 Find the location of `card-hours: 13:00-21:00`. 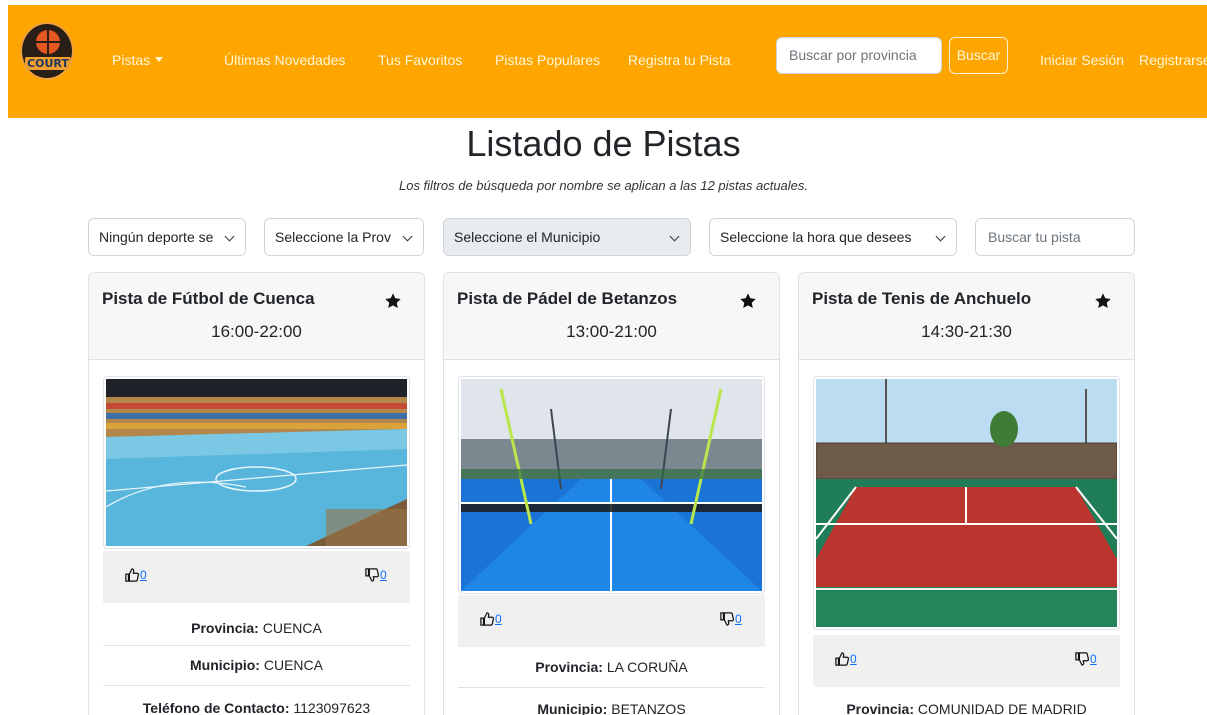

card-hours: 13:00-21:00 is located at coordinates (611, 331).